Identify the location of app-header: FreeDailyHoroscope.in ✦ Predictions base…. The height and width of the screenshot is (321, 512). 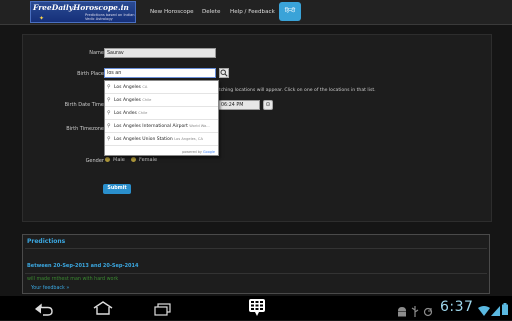
(256, 12).